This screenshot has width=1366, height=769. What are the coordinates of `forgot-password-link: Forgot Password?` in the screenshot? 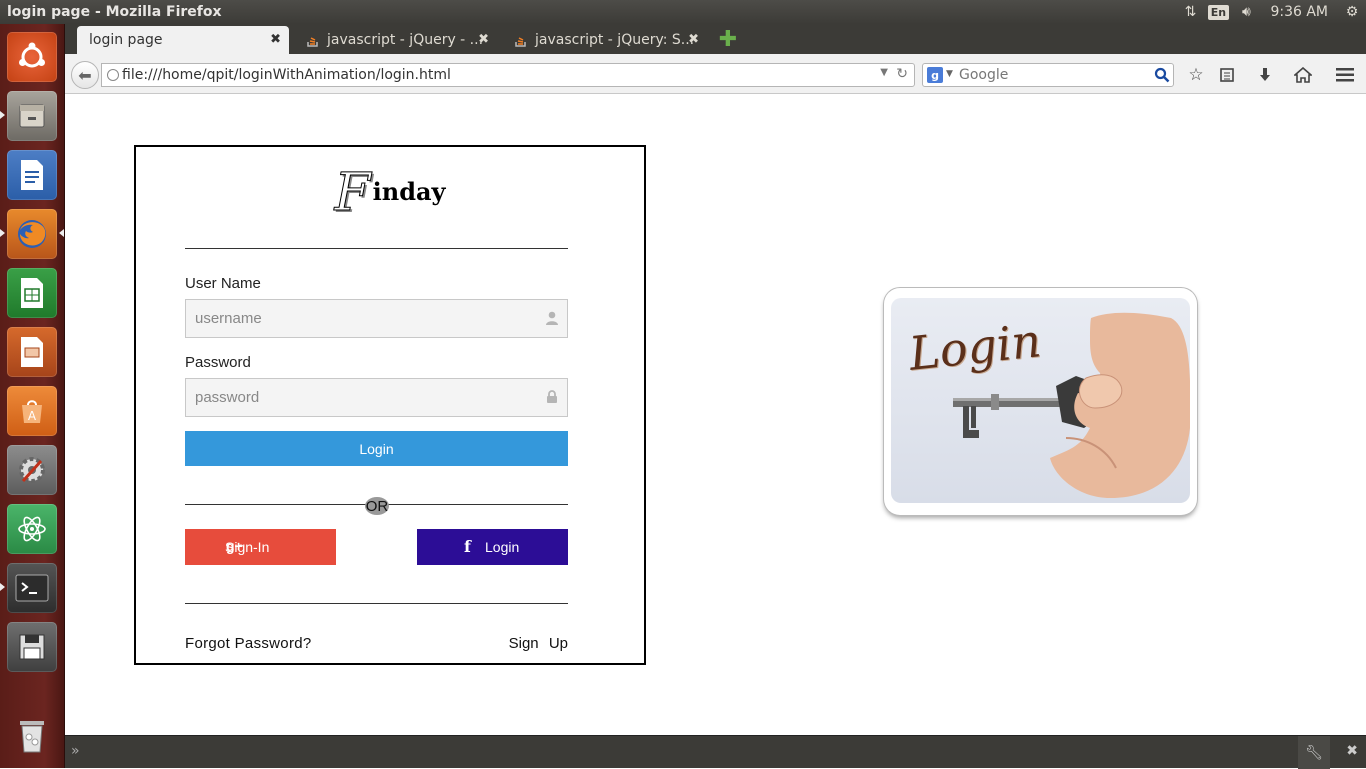 It's located at (248, 643).